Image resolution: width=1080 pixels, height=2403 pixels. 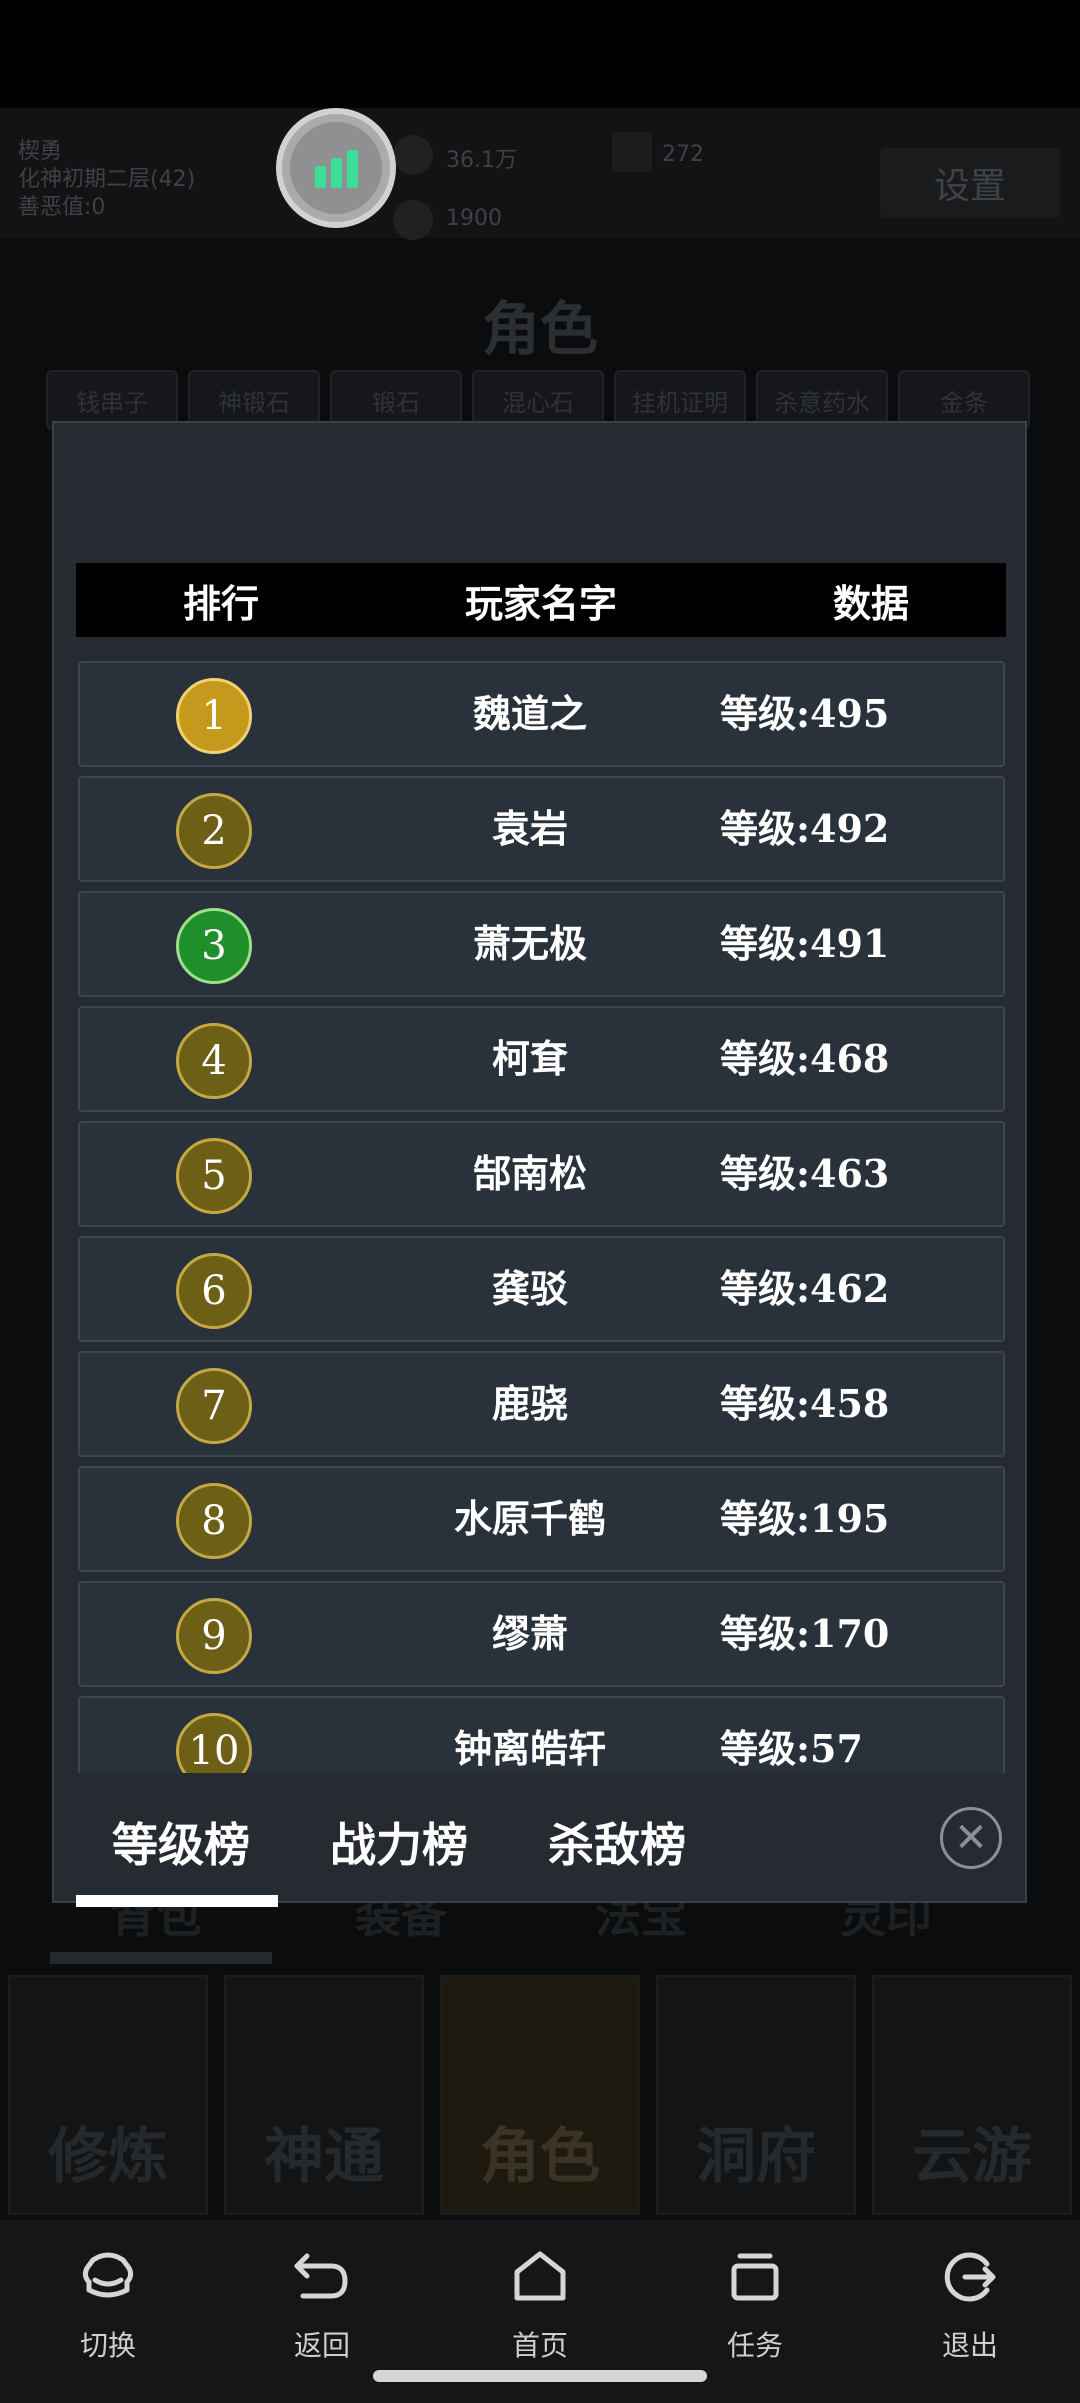 I want to click on player-name: 鹿骁, so click(x=529, y=1403).